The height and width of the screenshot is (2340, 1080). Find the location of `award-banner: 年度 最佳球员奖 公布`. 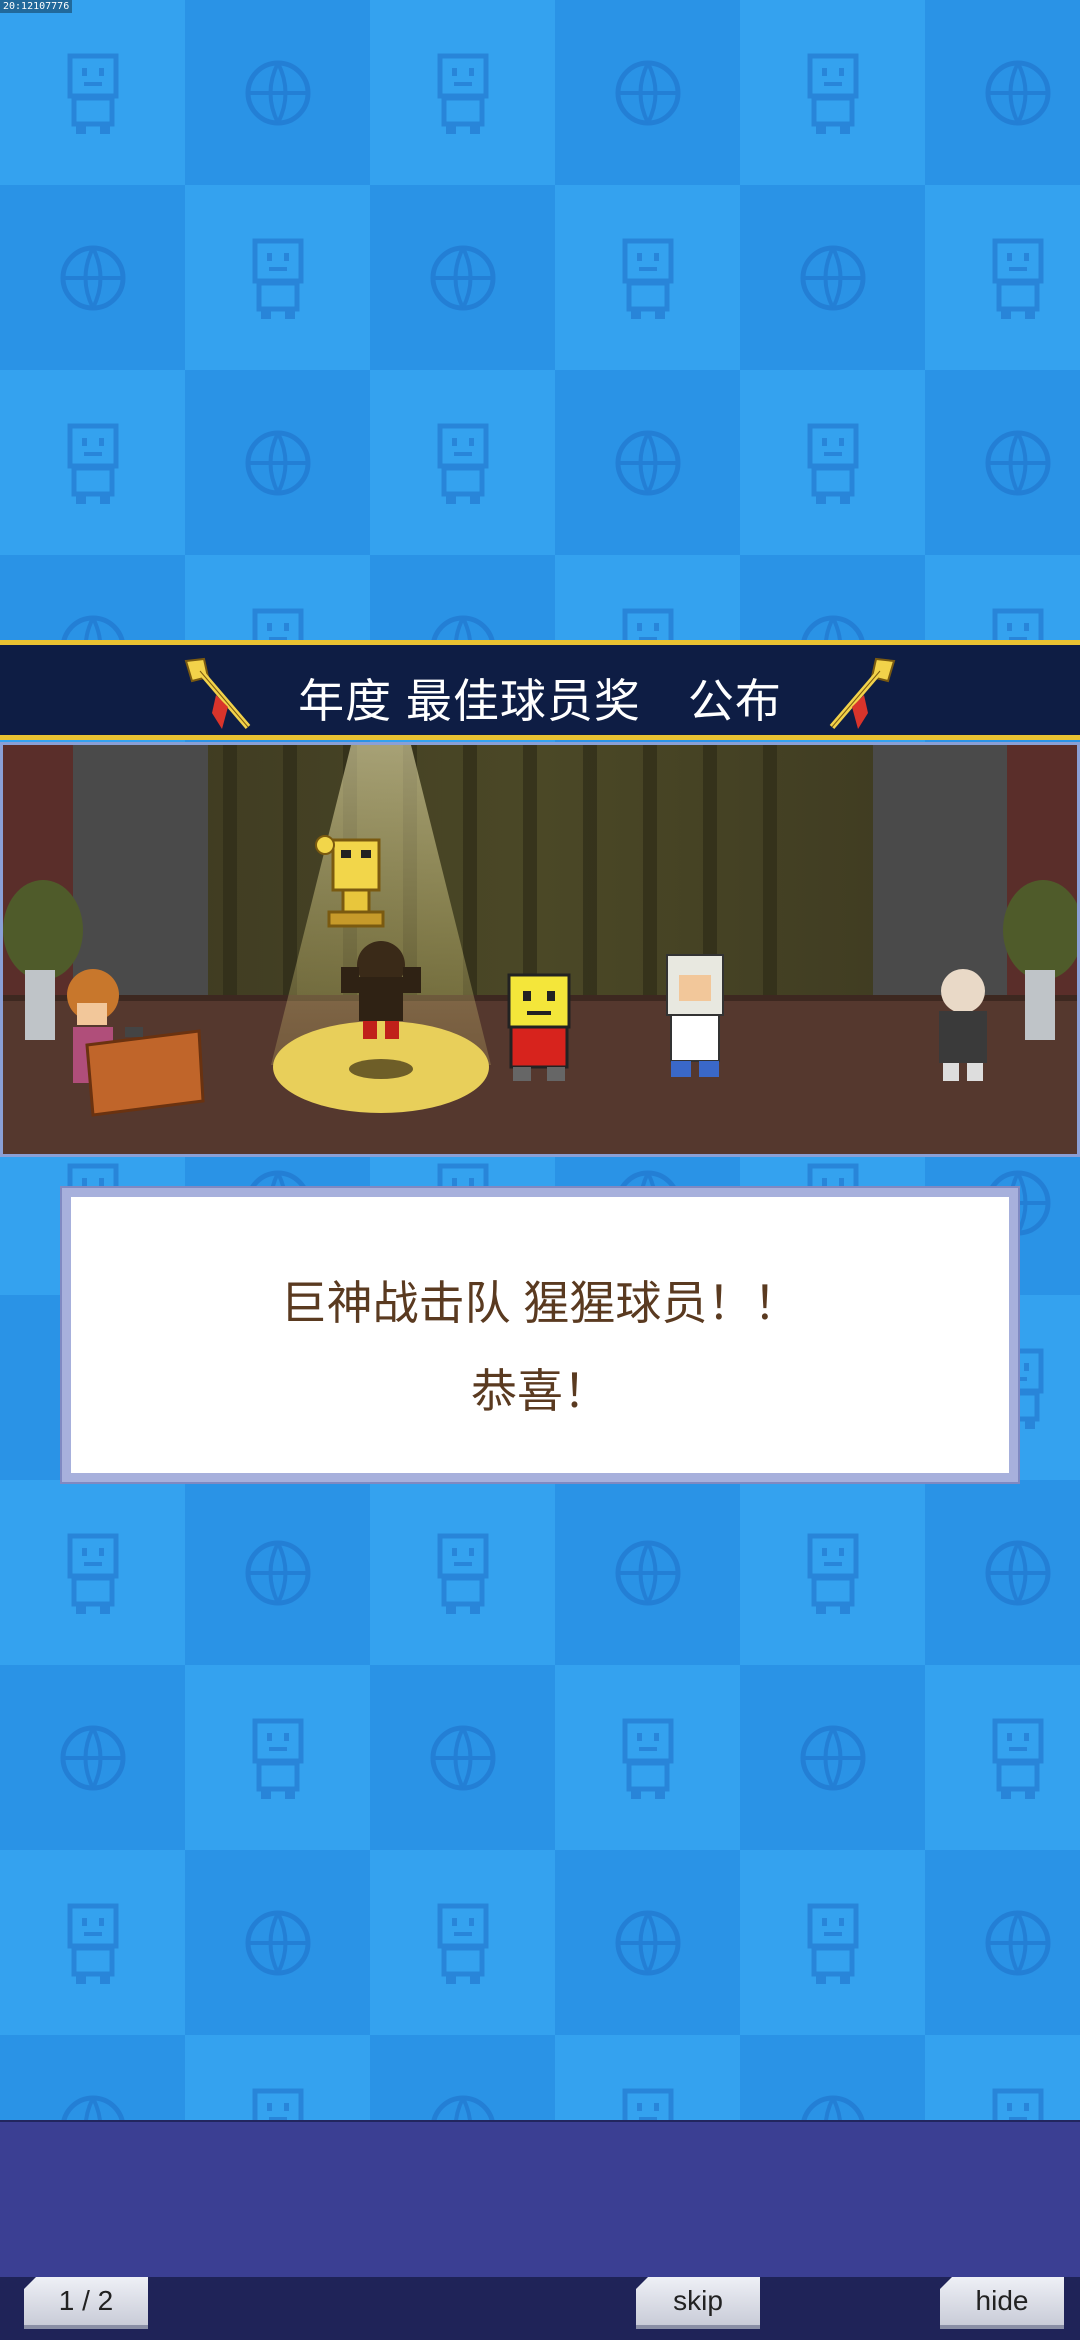

award-banner: 年度 最佳球员奖 公布 is located at coordinates (540, 690).